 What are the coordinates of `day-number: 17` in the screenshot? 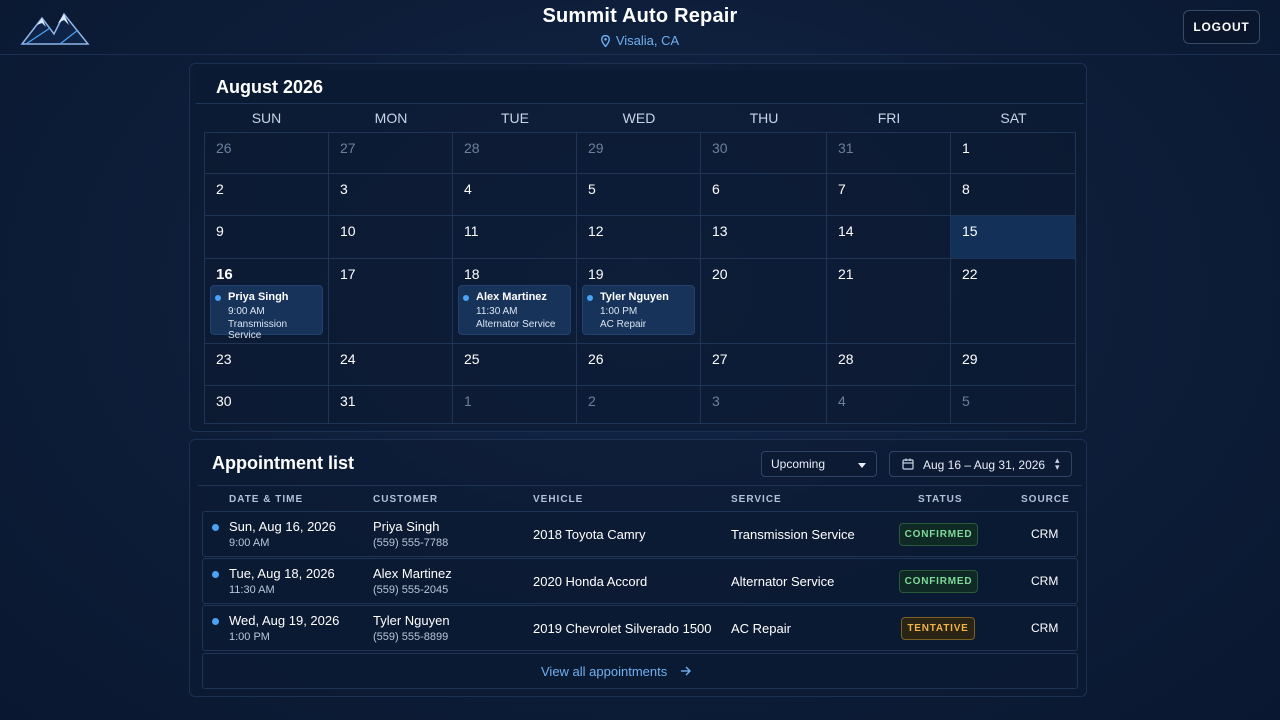 It's located at (348, 274).